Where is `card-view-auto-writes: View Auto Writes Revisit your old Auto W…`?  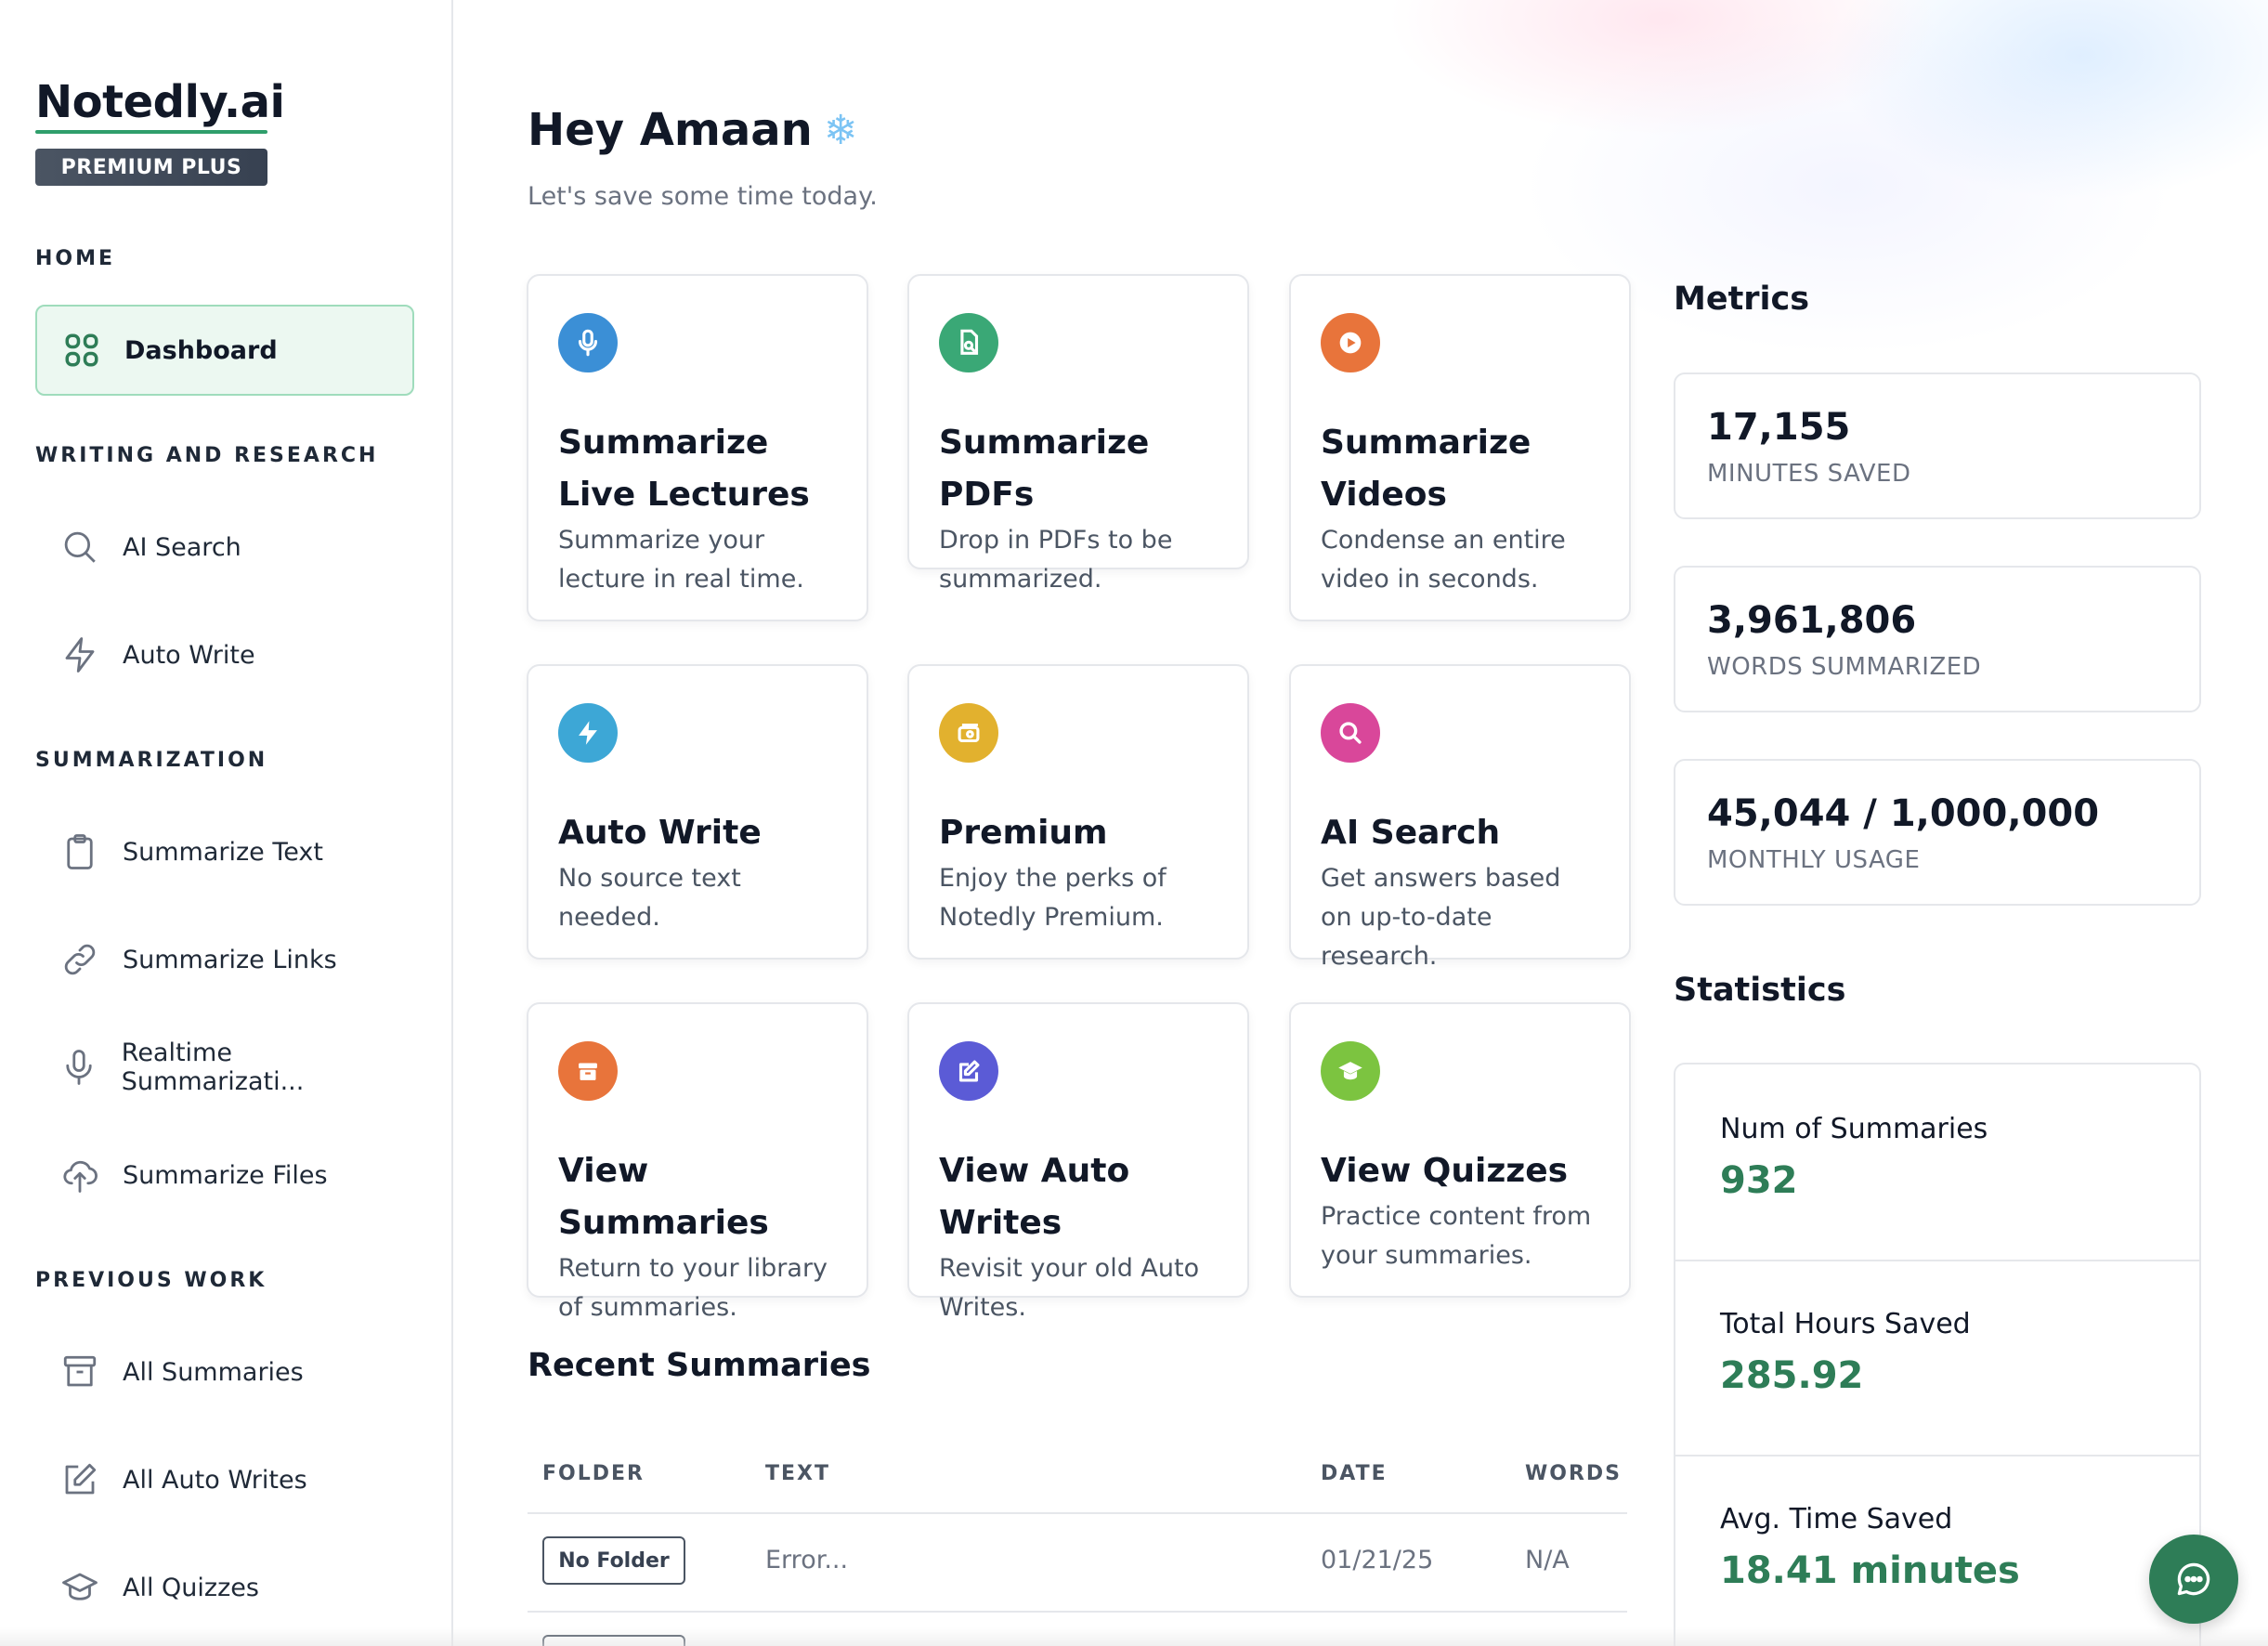 card-view-auto-writes: View Auto Writes Revisit your old Auto W… is located at coordinates (1078, 1162).